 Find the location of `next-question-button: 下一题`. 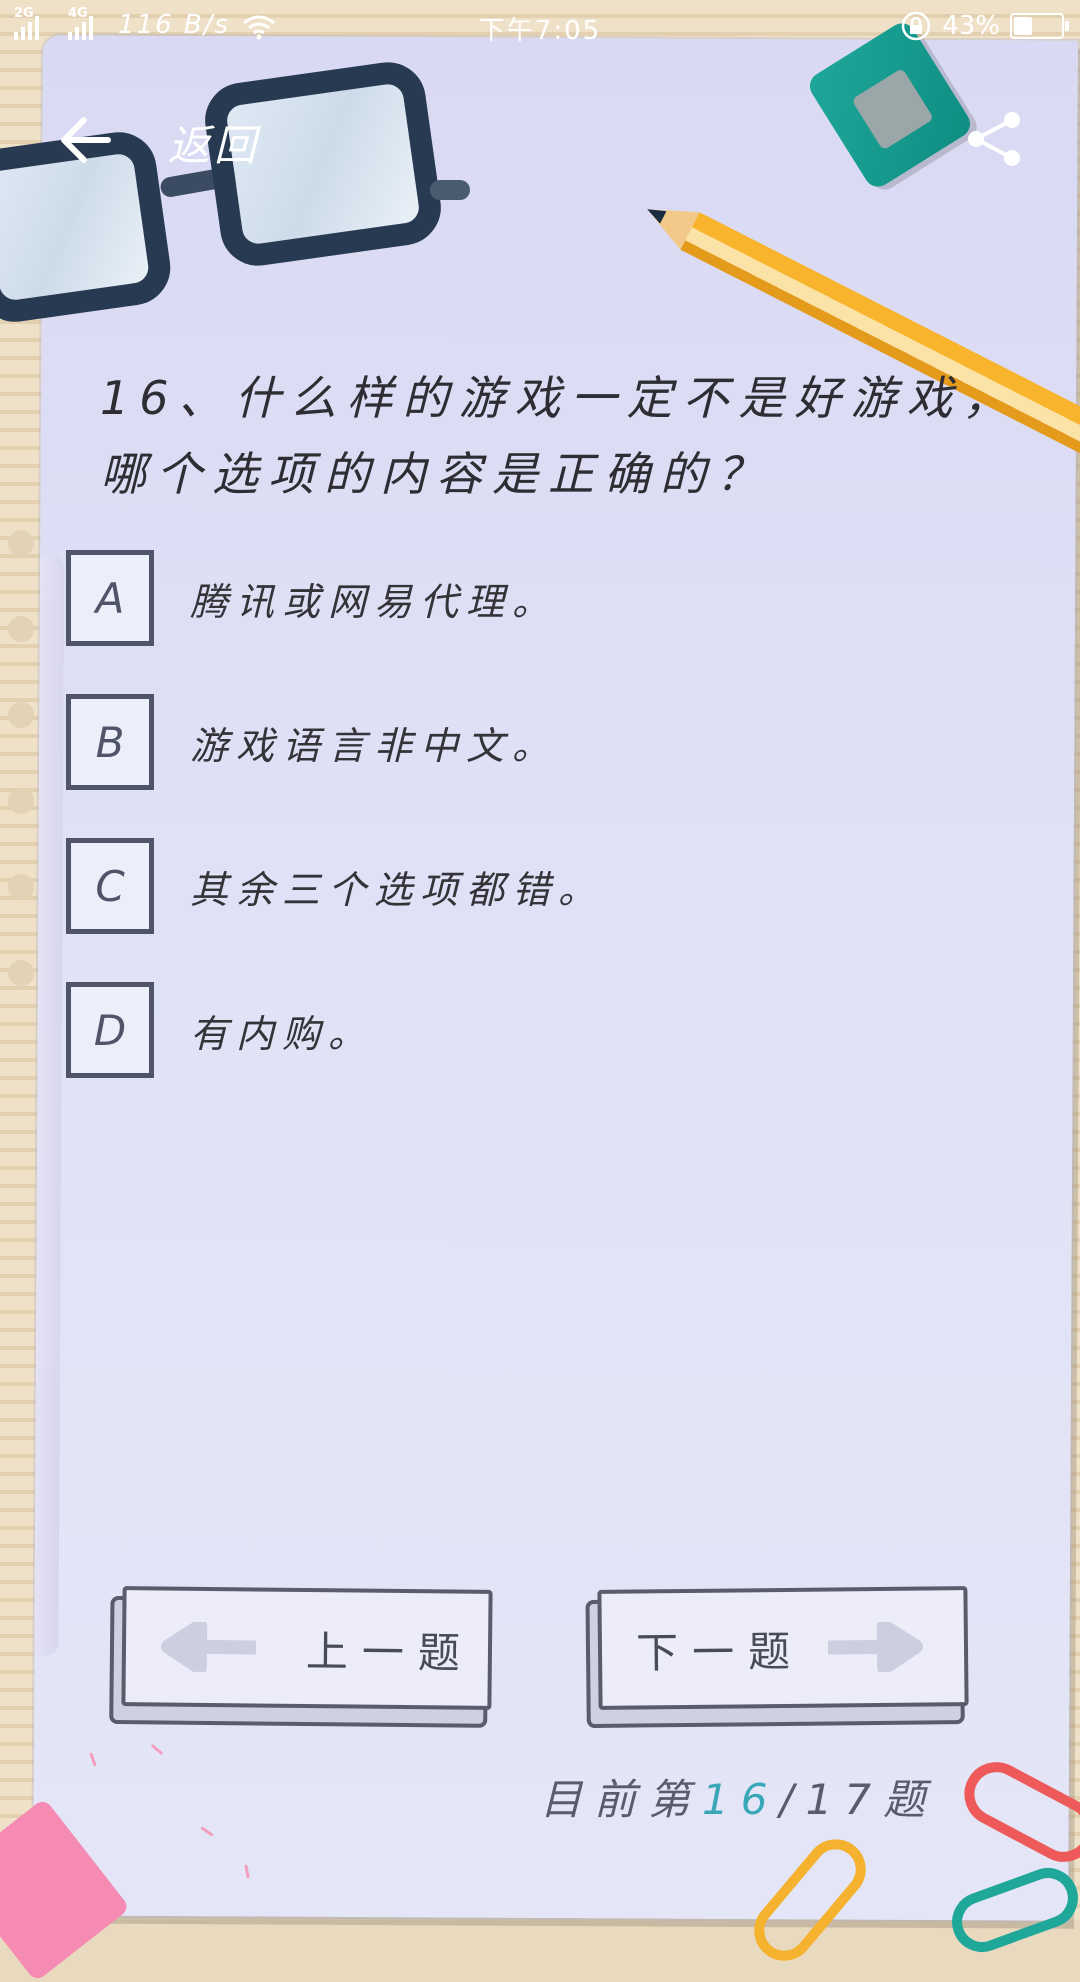

next-question-button: 下一题 is located at coordinates (783, 1648).